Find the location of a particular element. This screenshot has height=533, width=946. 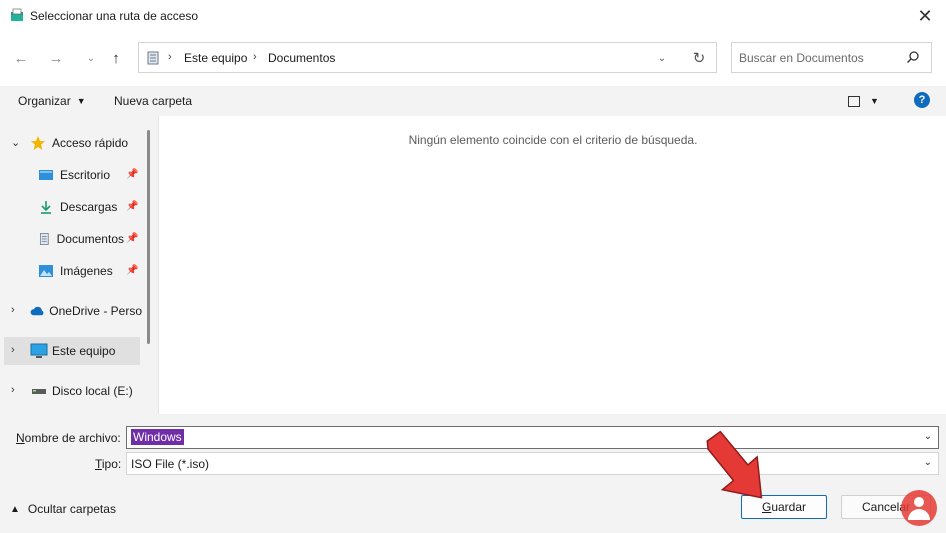

nav-label: Acceso rápido is located at coordinates (90, 143).